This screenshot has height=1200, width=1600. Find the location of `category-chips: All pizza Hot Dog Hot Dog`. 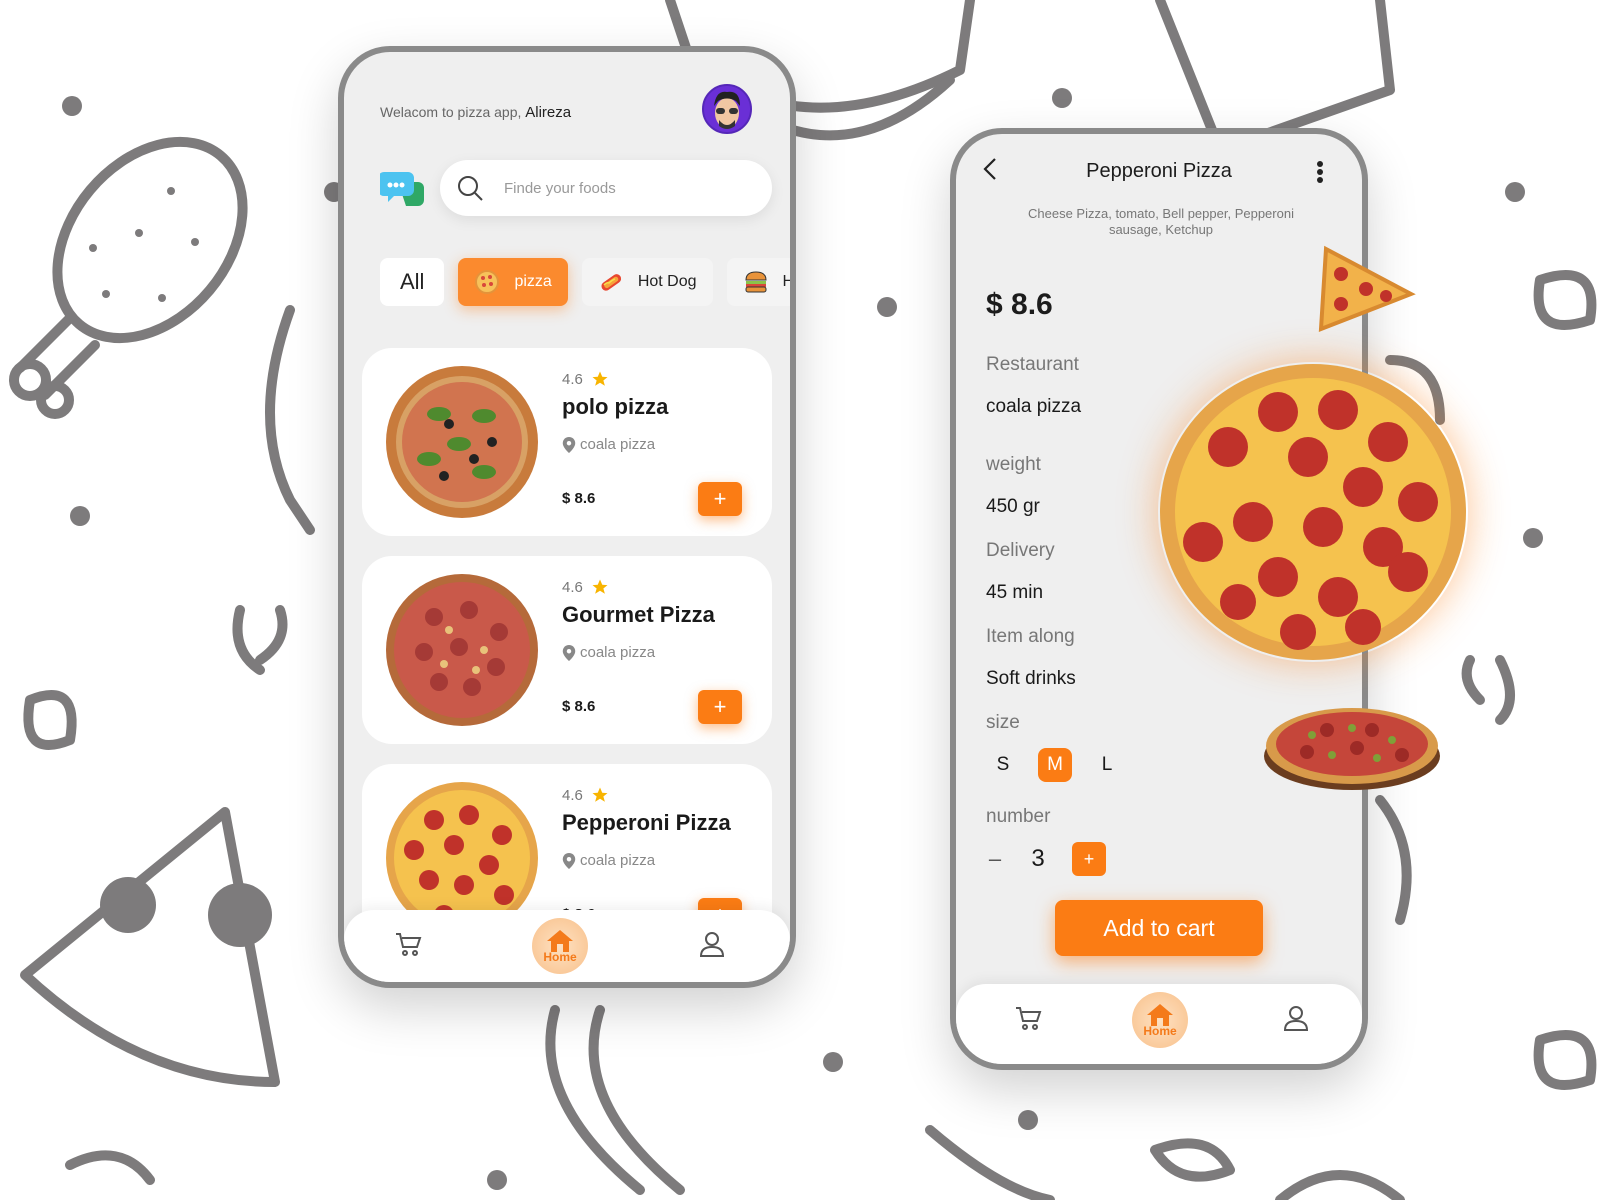

category-chips: All pizza Hot Dog Hot Dog is located at coordinates (587, 282).